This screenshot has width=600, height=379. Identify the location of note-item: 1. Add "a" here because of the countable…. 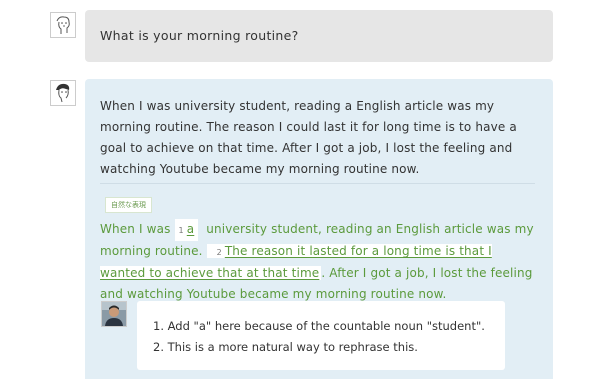
(319, 326).